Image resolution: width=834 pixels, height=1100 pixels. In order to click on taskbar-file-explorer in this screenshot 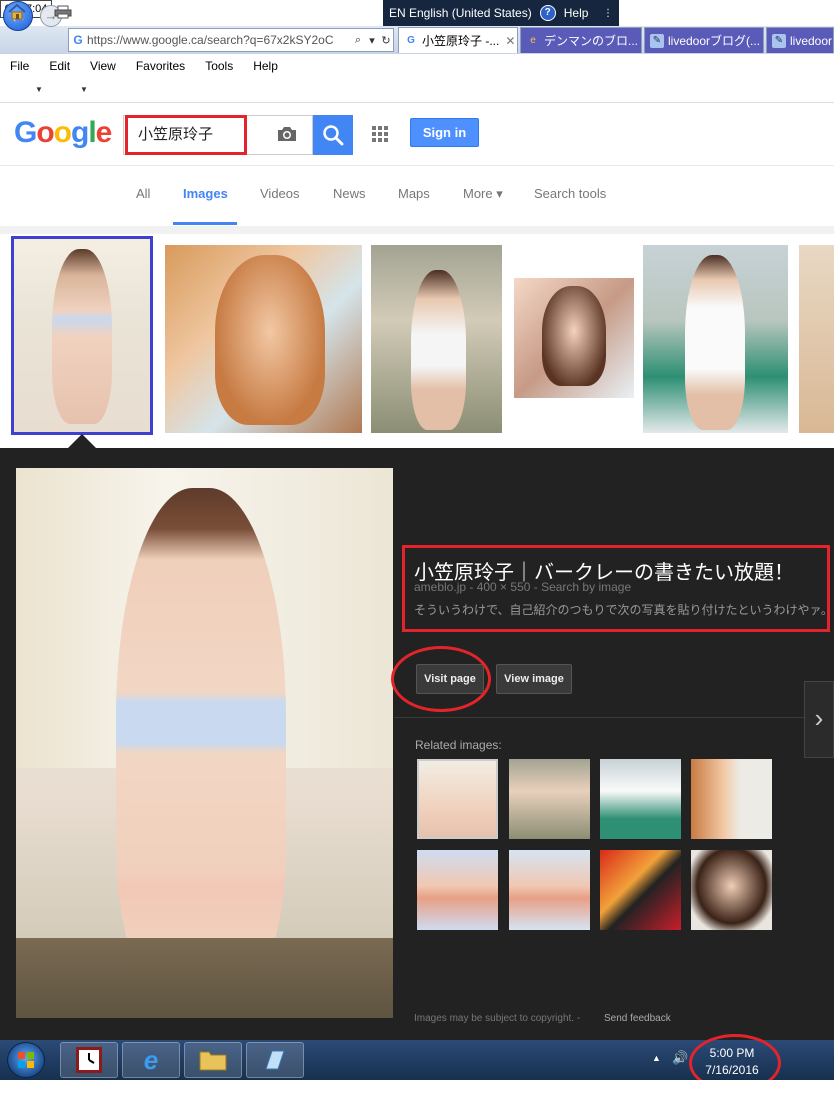, I will do `click(213, 1060)`.